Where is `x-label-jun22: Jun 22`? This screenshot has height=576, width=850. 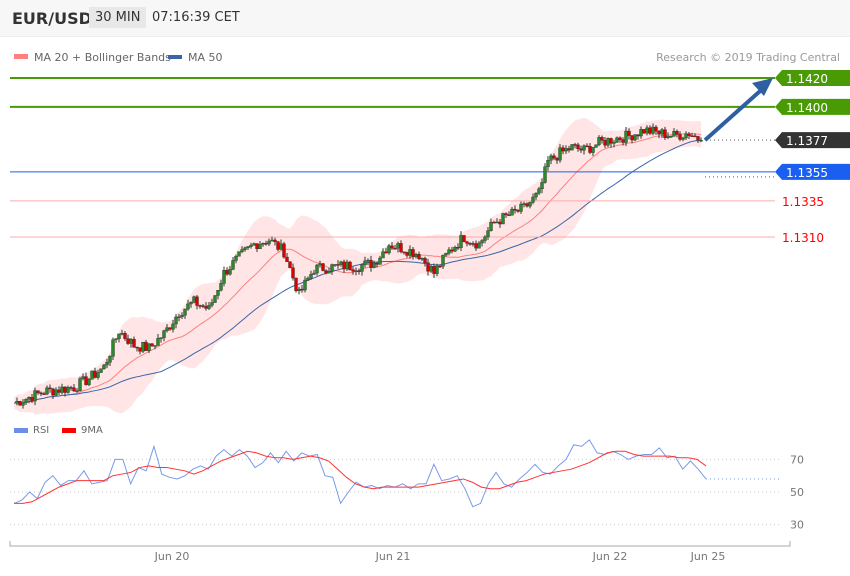
x-label-jun22: Jun 22 is located at coordinates (610, 556).